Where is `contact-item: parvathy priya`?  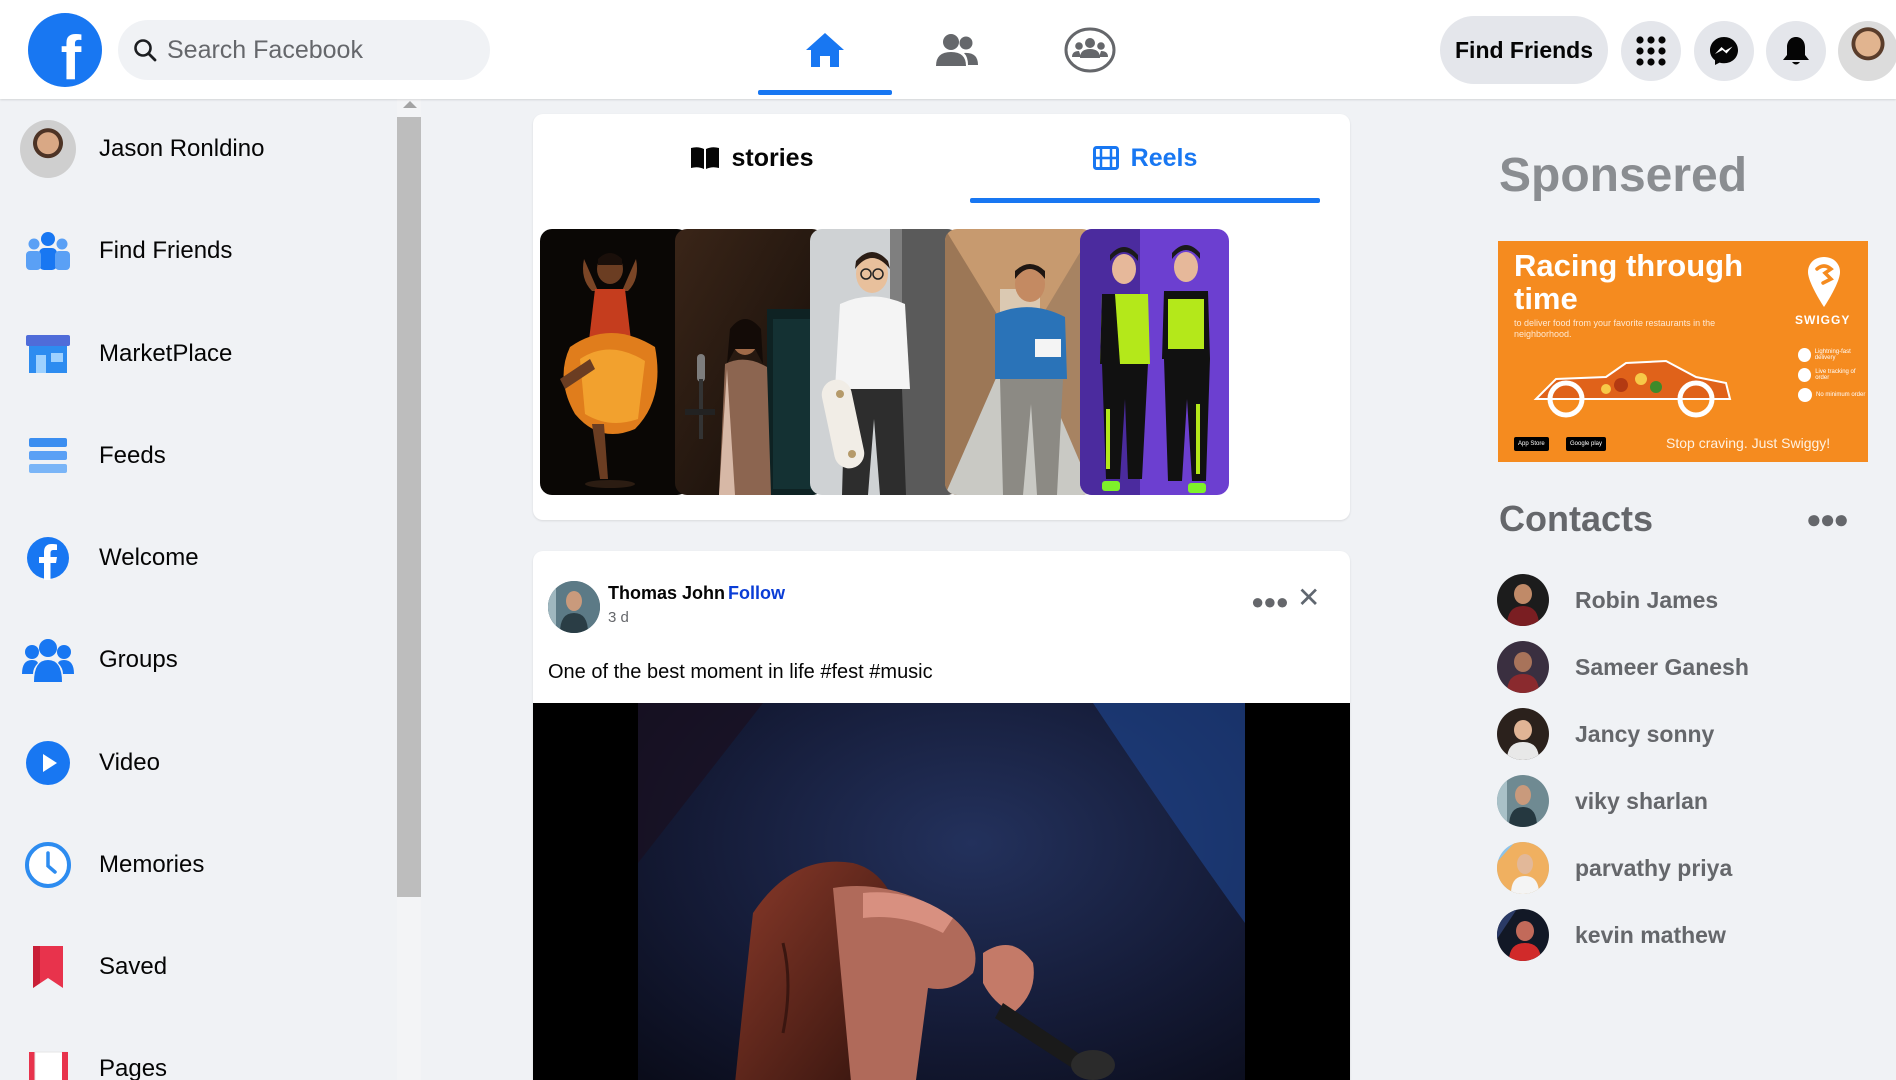 contact-item: parvathy priya is located at coordinates (1614, 868).